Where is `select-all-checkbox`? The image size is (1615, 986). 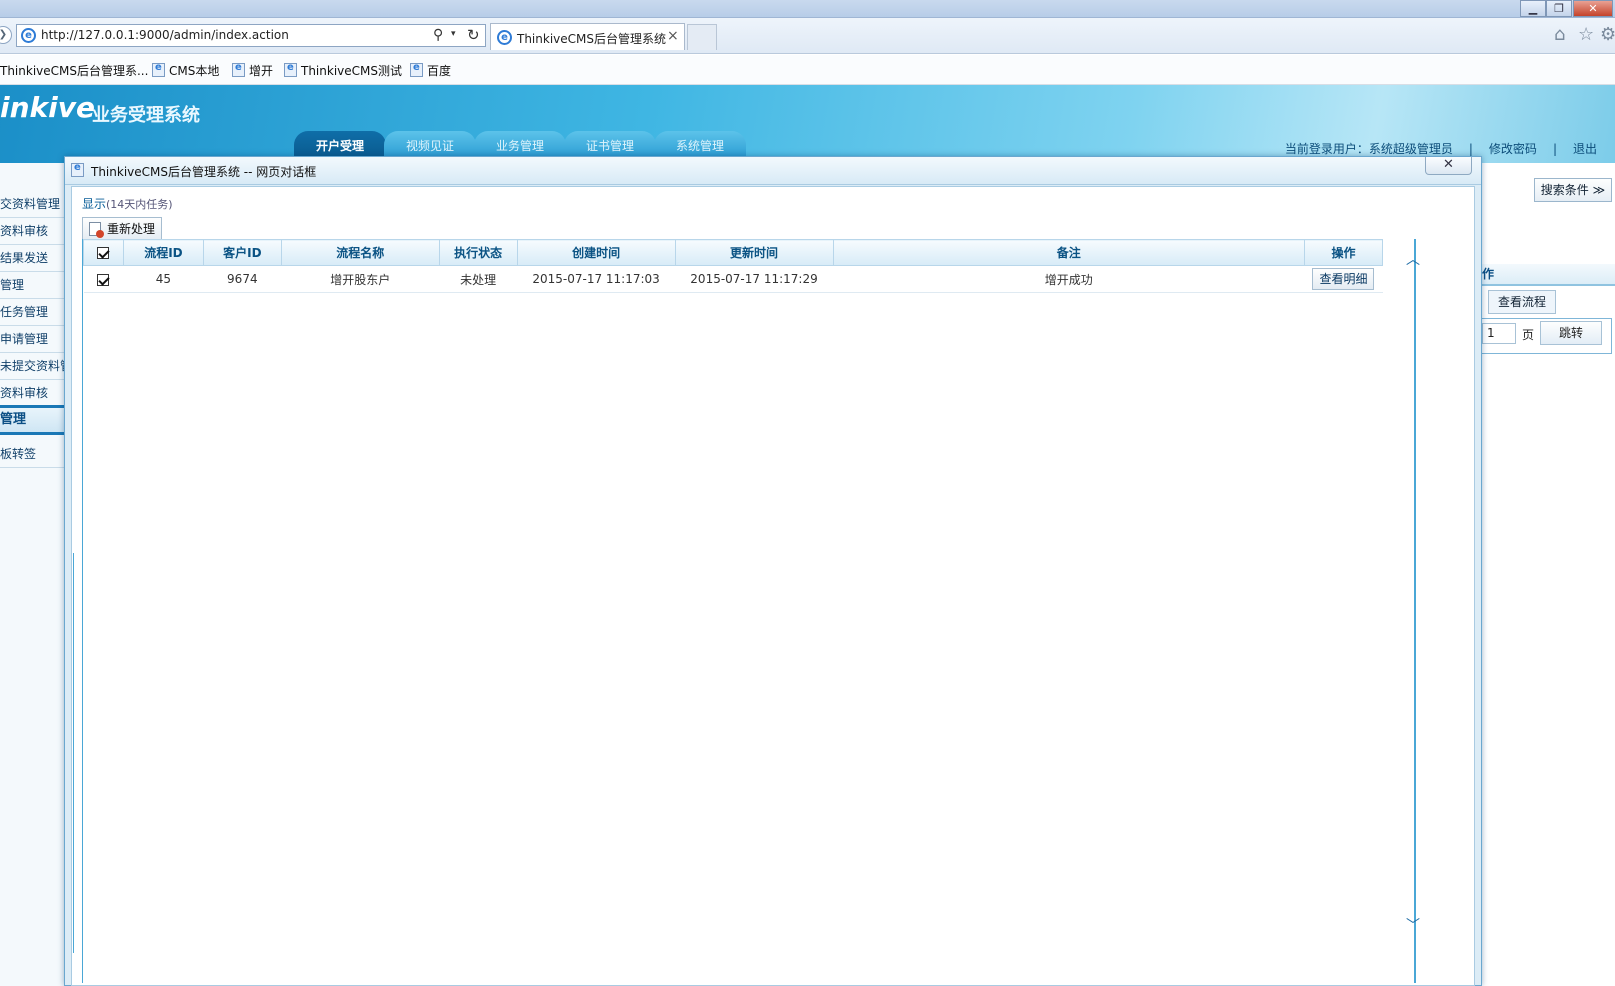
select-all-checkbox is located at coordinates (103, 253).